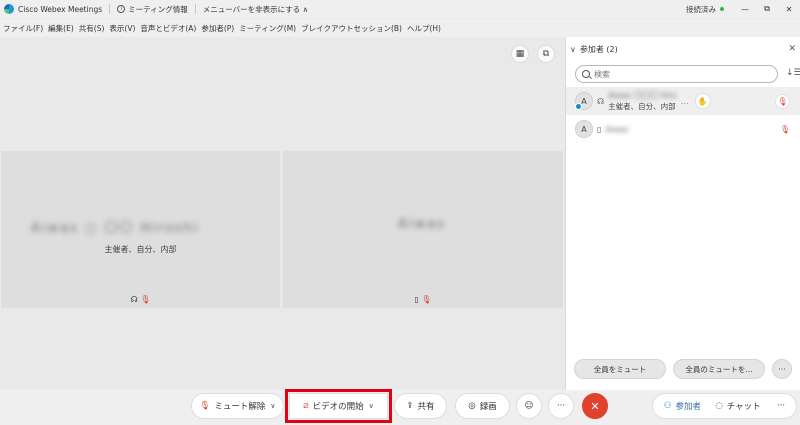  I want to click on participant-name: Aiwas, so click(617, 129).